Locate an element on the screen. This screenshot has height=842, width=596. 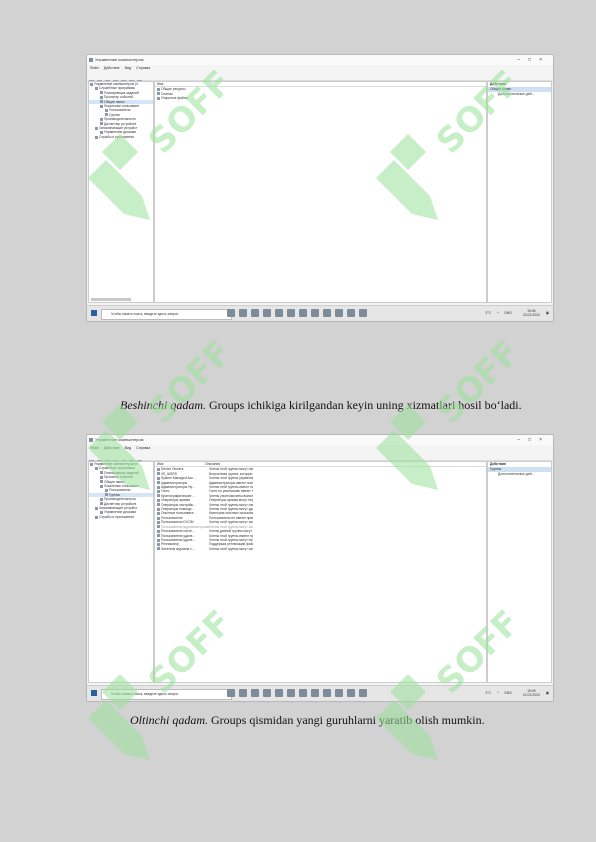
list-item: Открытые файлы is located at coordinates (320, 98).